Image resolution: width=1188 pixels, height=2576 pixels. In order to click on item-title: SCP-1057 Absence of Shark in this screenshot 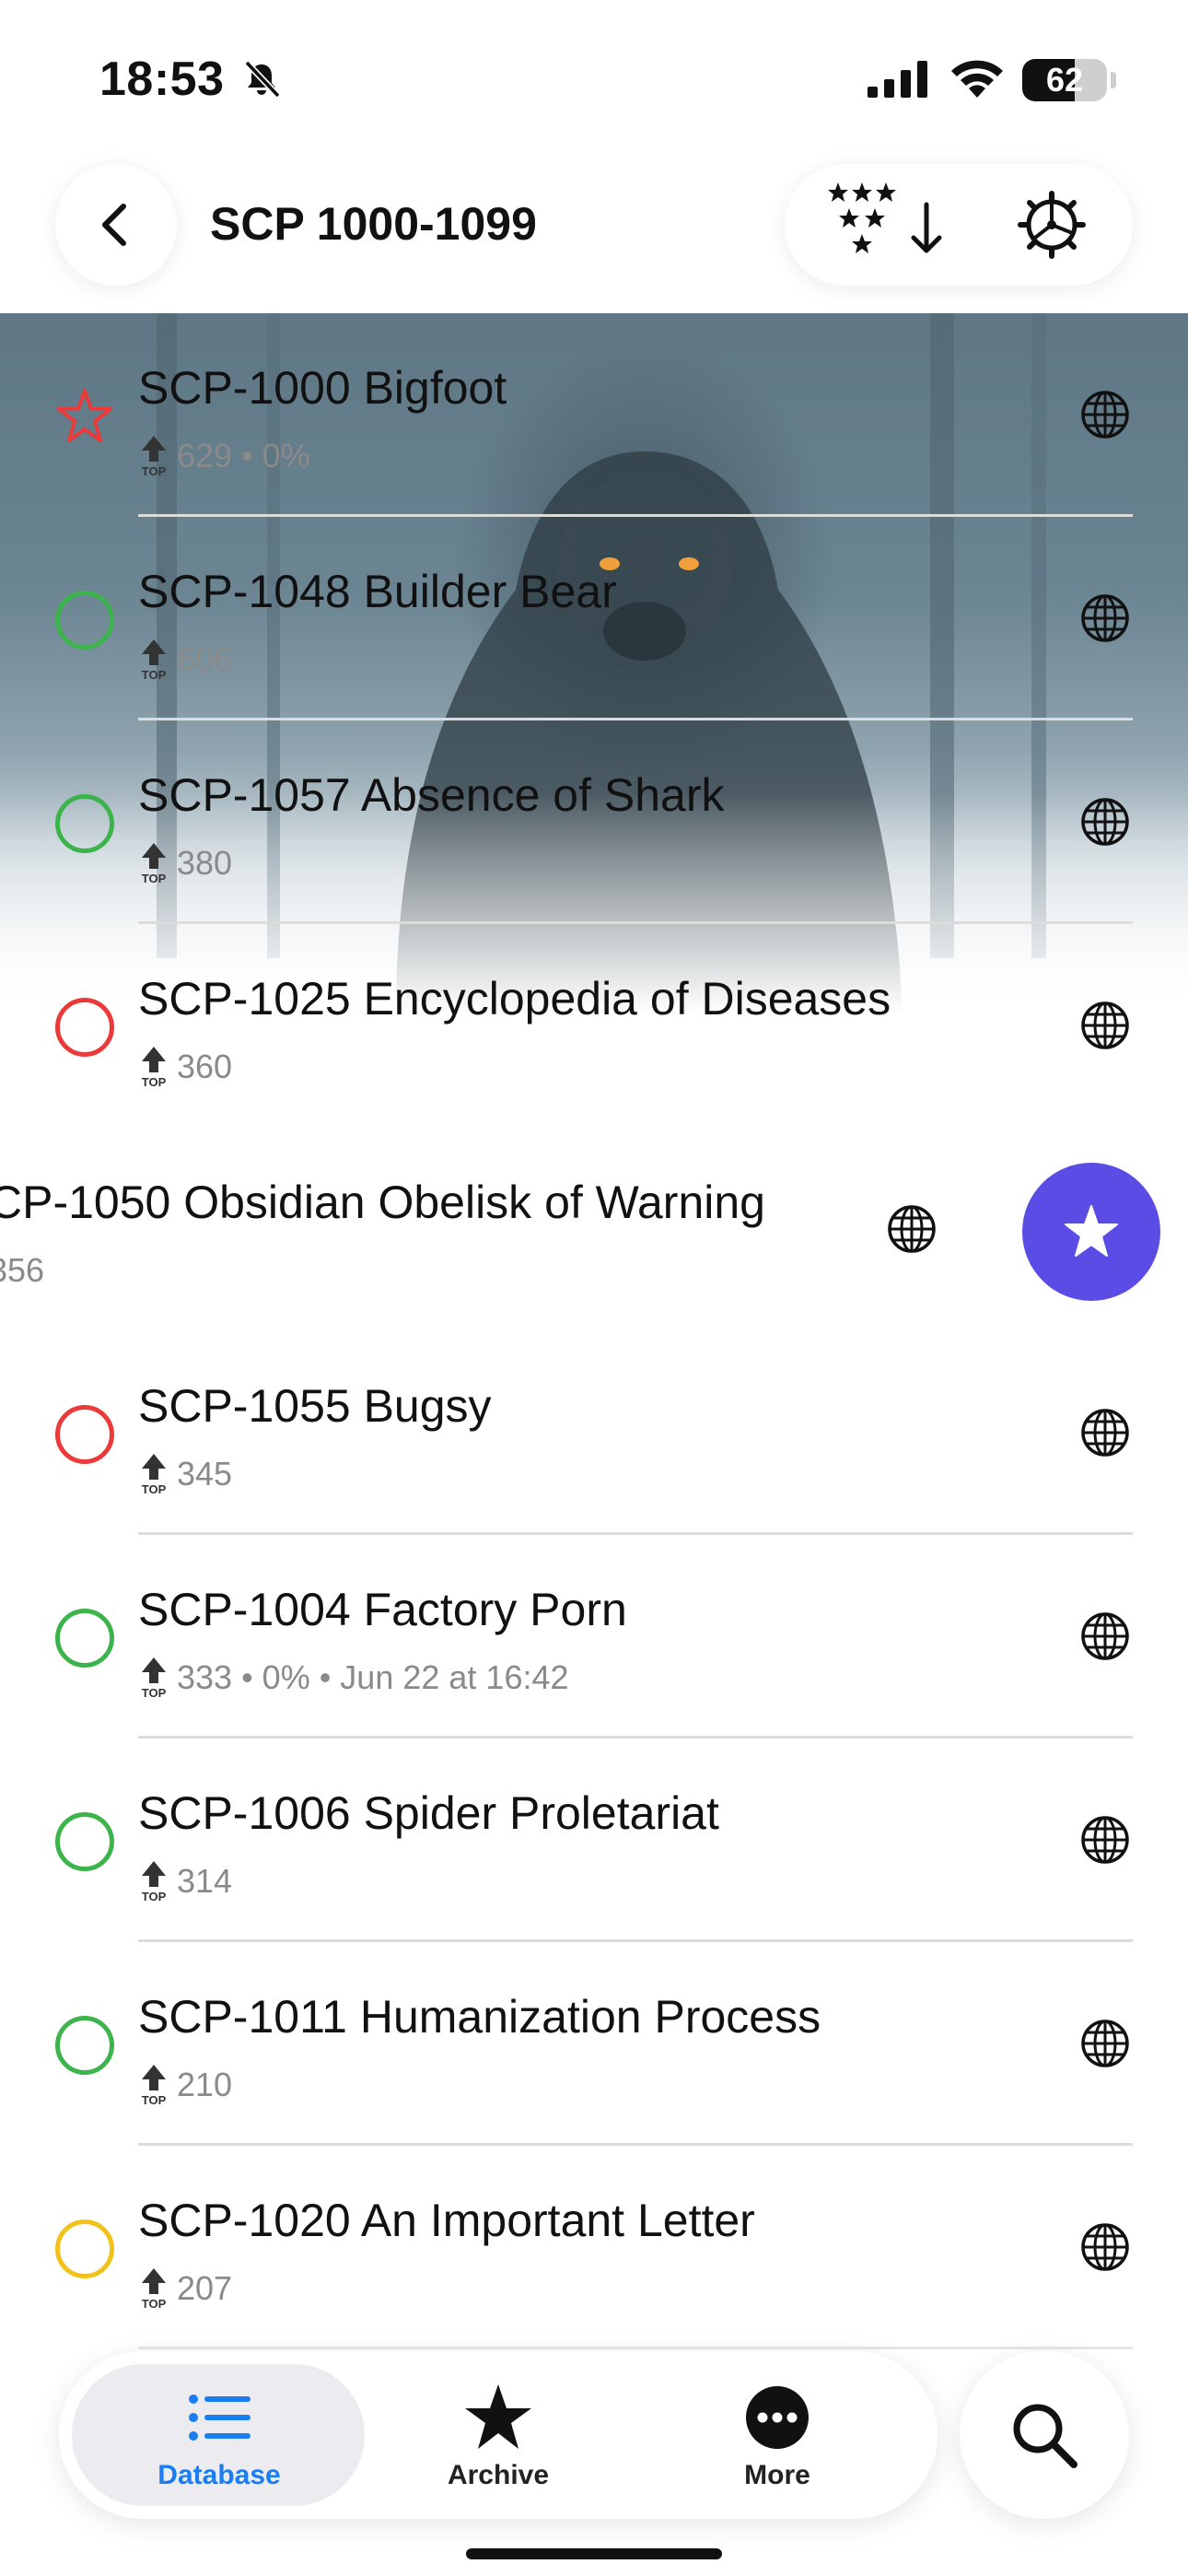, I will do `click(431, 795)`.